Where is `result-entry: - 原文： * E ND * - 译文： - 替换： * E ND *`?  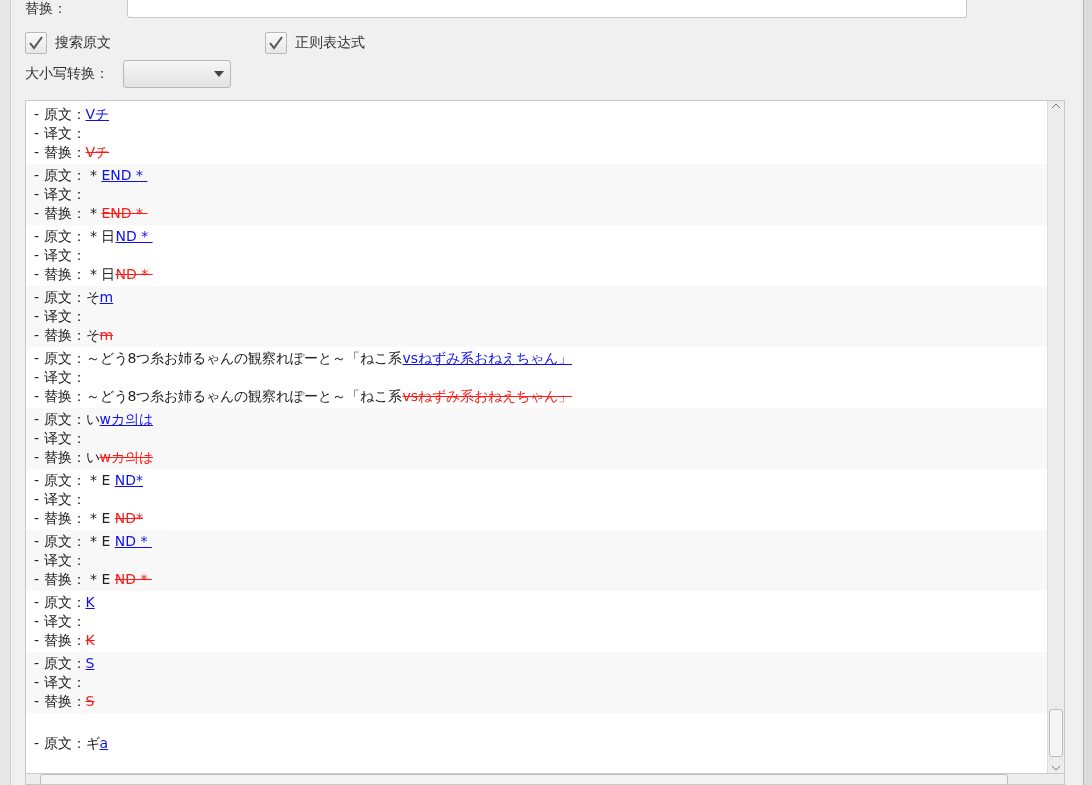 result-entry: - 原文： * E ND * - 译文： - 替换： * E ND * is located at coordinates (536, 560).